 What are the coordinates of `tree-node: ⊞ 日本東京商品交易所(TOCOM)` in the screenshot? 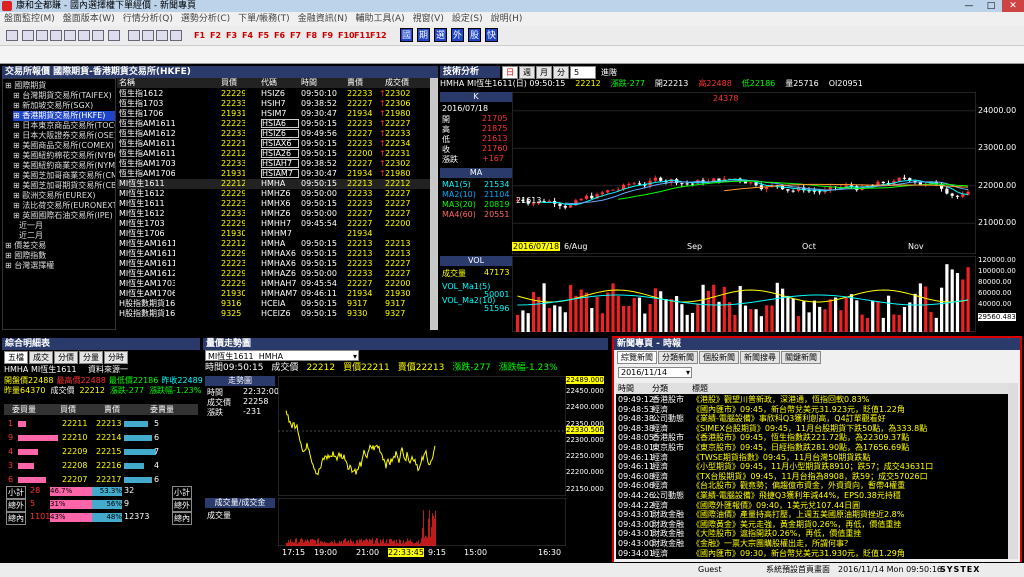 It's located at (64, 126).